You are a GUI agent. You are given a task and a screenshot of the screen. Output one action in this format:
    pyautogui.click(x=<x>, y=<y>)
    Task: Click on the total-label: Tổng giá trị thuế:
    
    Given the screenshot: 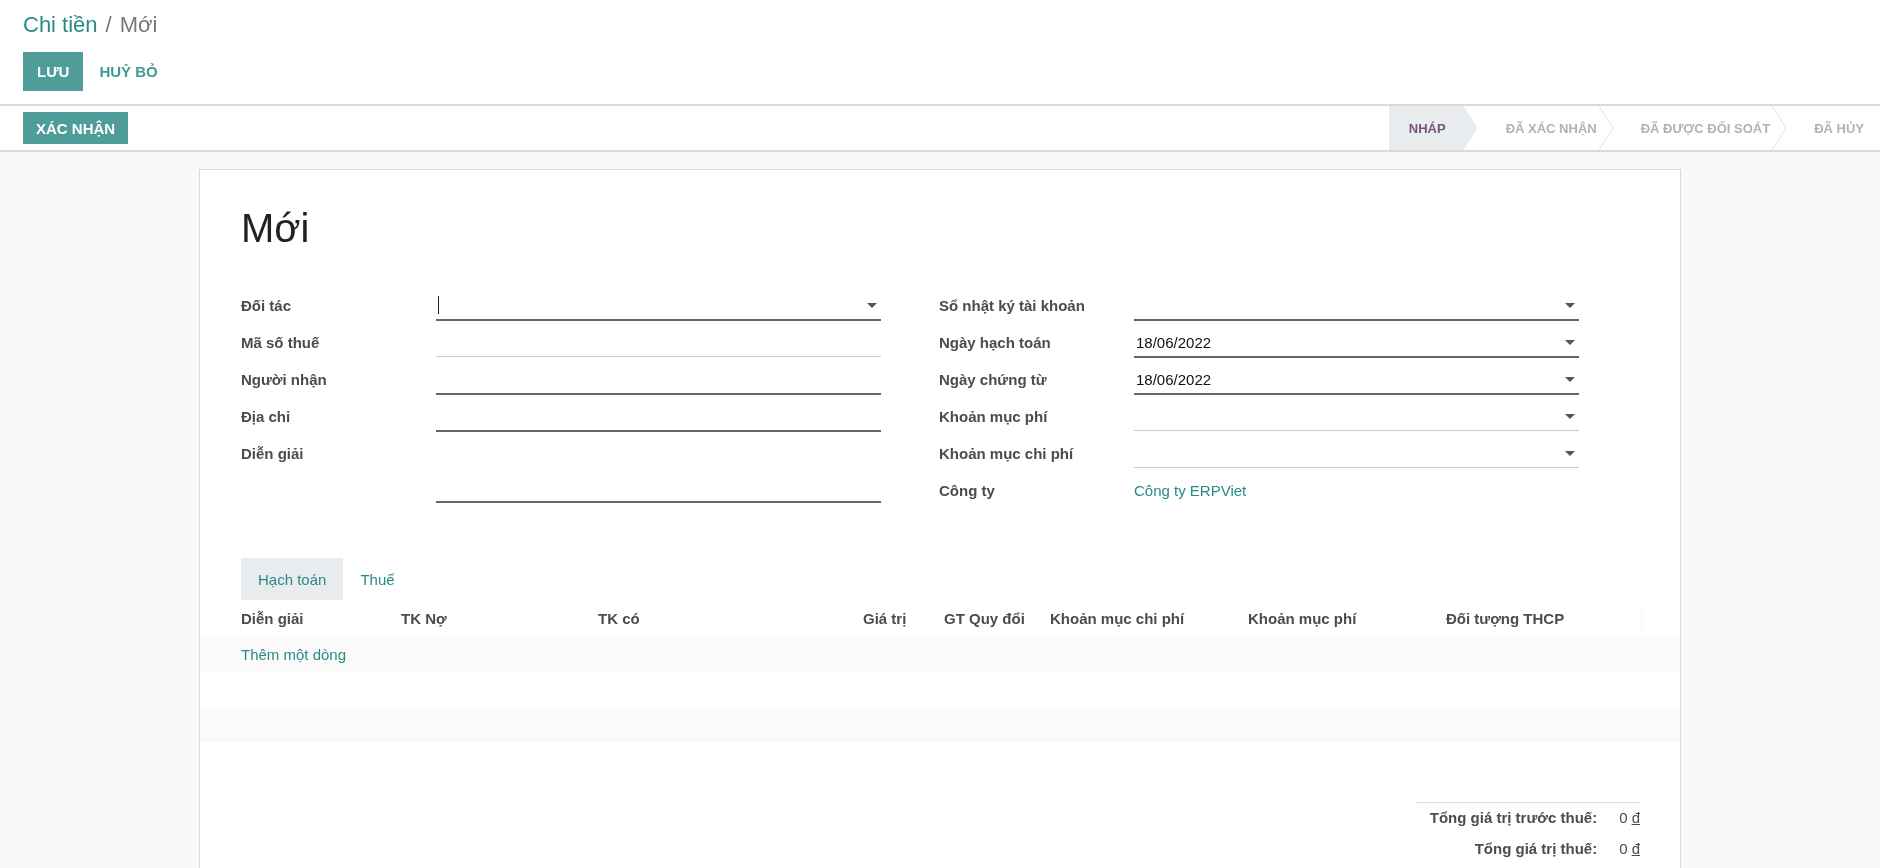 What is the action you would take?
    pyautogui.click(x=1535, y=848)
    